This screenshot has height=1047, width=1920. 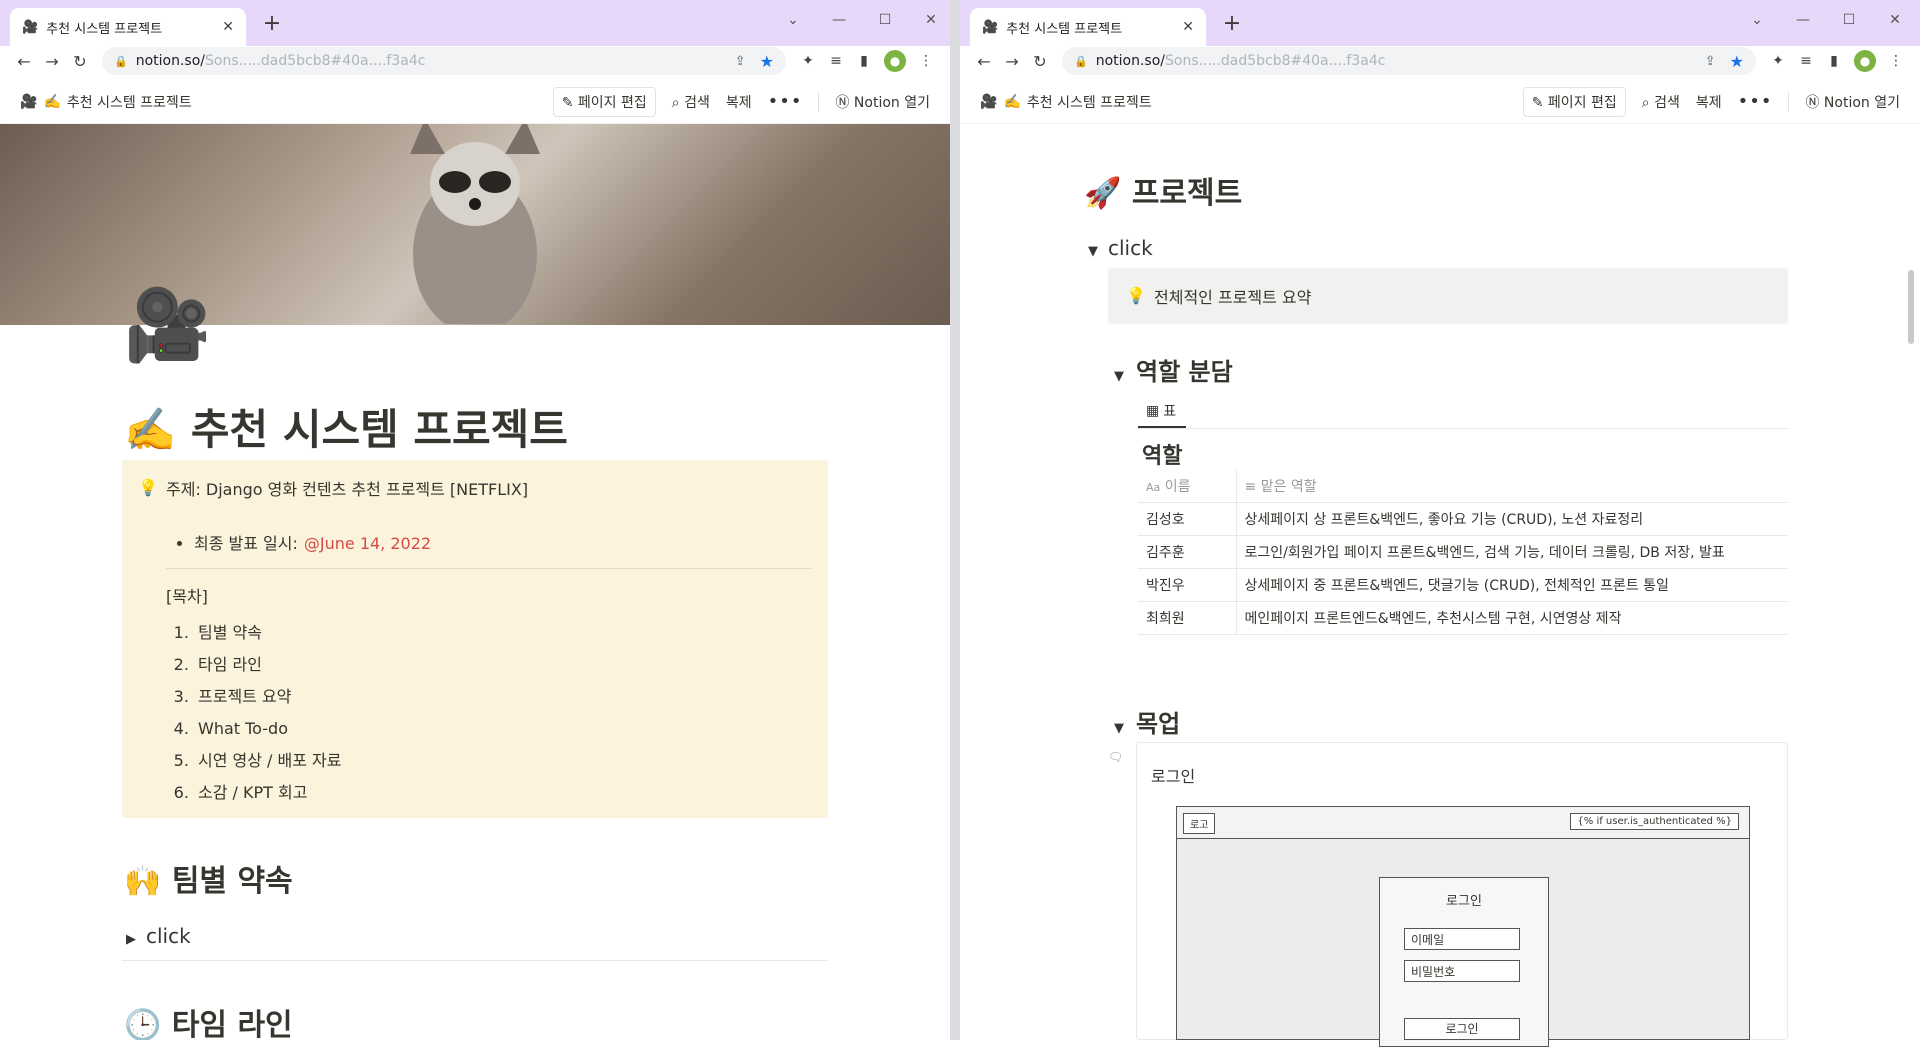 What do you see at coordinates (1448, 296) in the screenshot?
I see `callout-project-summary: 💡 전체적인 프로젝트 요약` at bounding box center [1448, 296].